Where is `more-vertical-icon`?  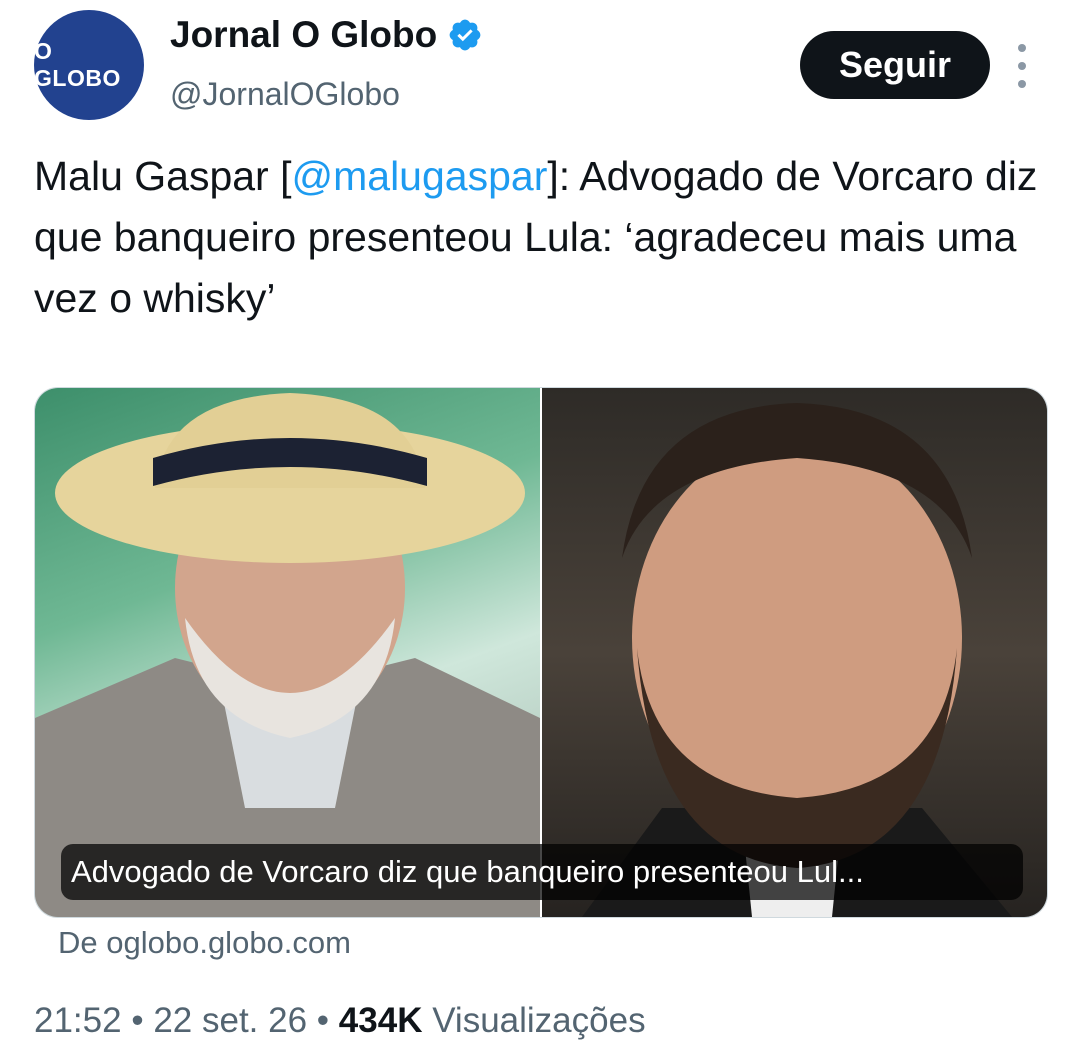
more-vertical-icon is located at coordinates (1022, 66).